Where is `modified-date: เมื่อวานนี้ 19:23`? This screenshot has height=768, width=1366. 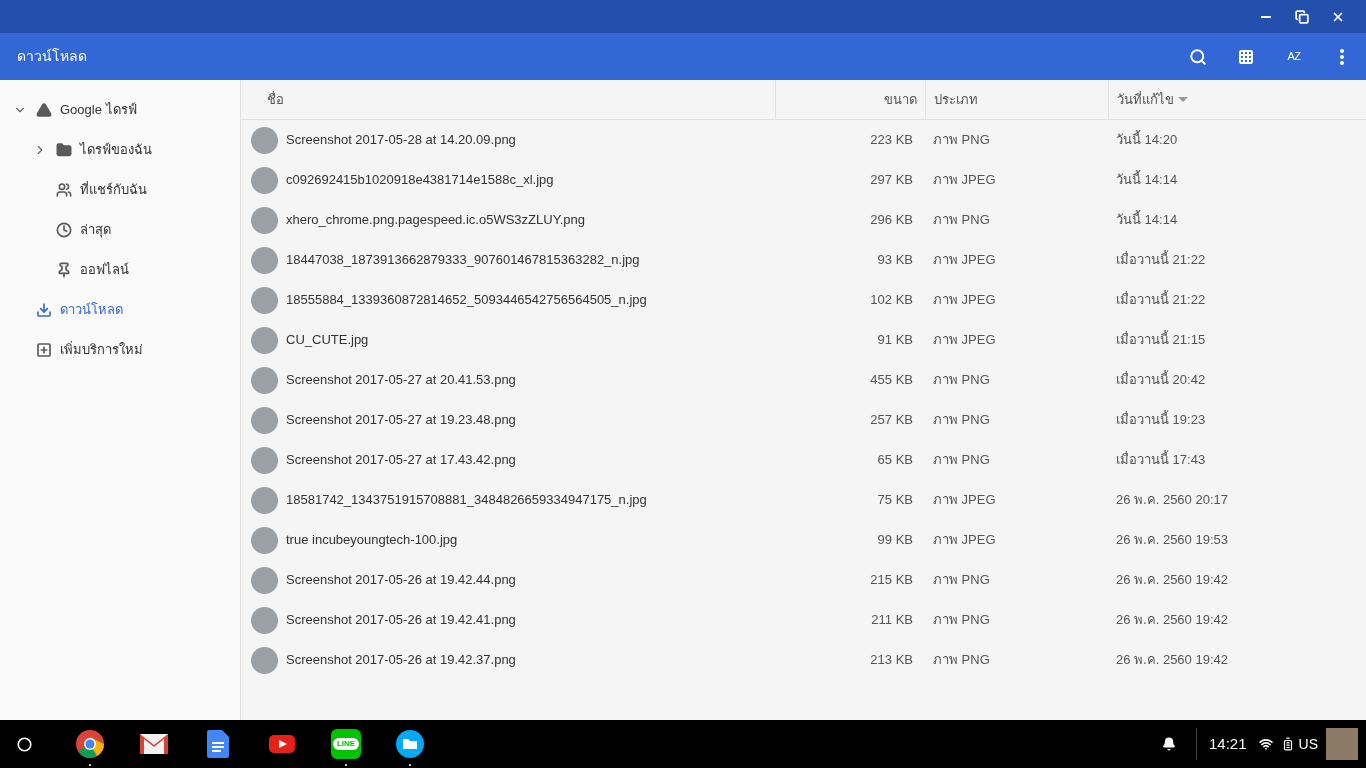 modified-date: เมื่อวานนี้ 19:23 is located at coordinates (1161, 420).